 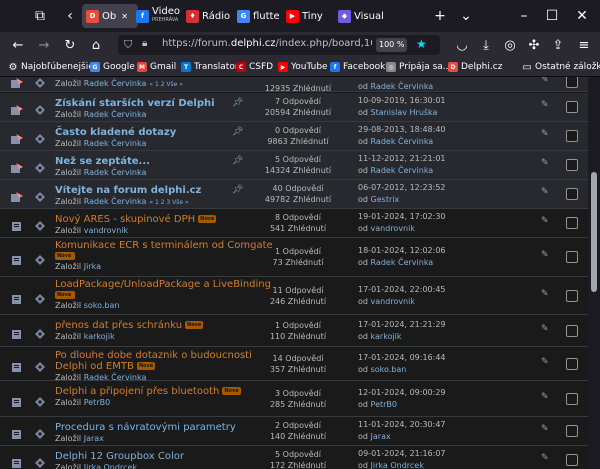 I want to click on bookmark-item: M Gmail, so click(x=156, y=67).